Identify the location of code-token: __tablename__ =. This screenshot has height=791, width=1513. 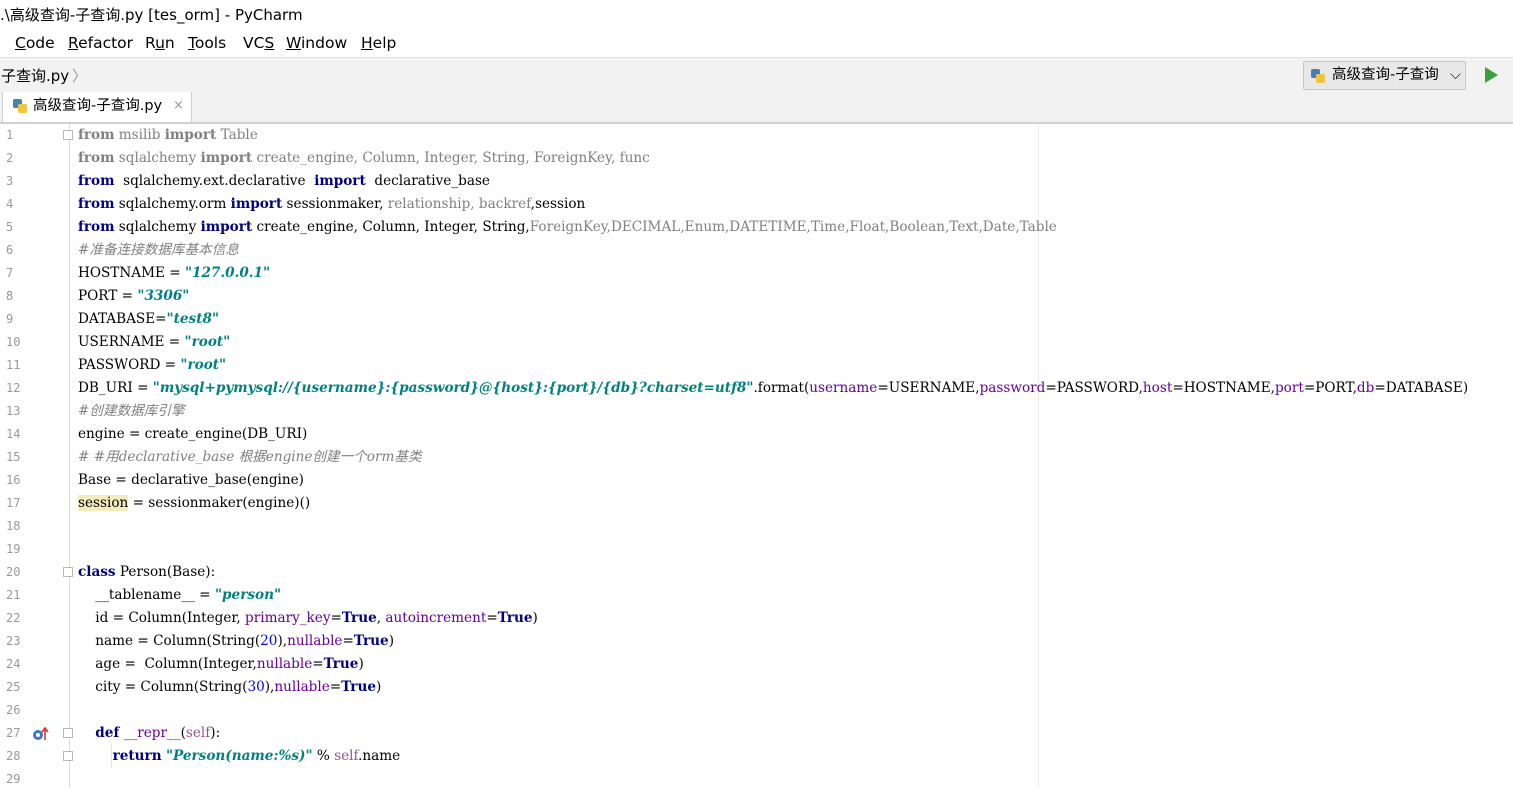
(146, 595).